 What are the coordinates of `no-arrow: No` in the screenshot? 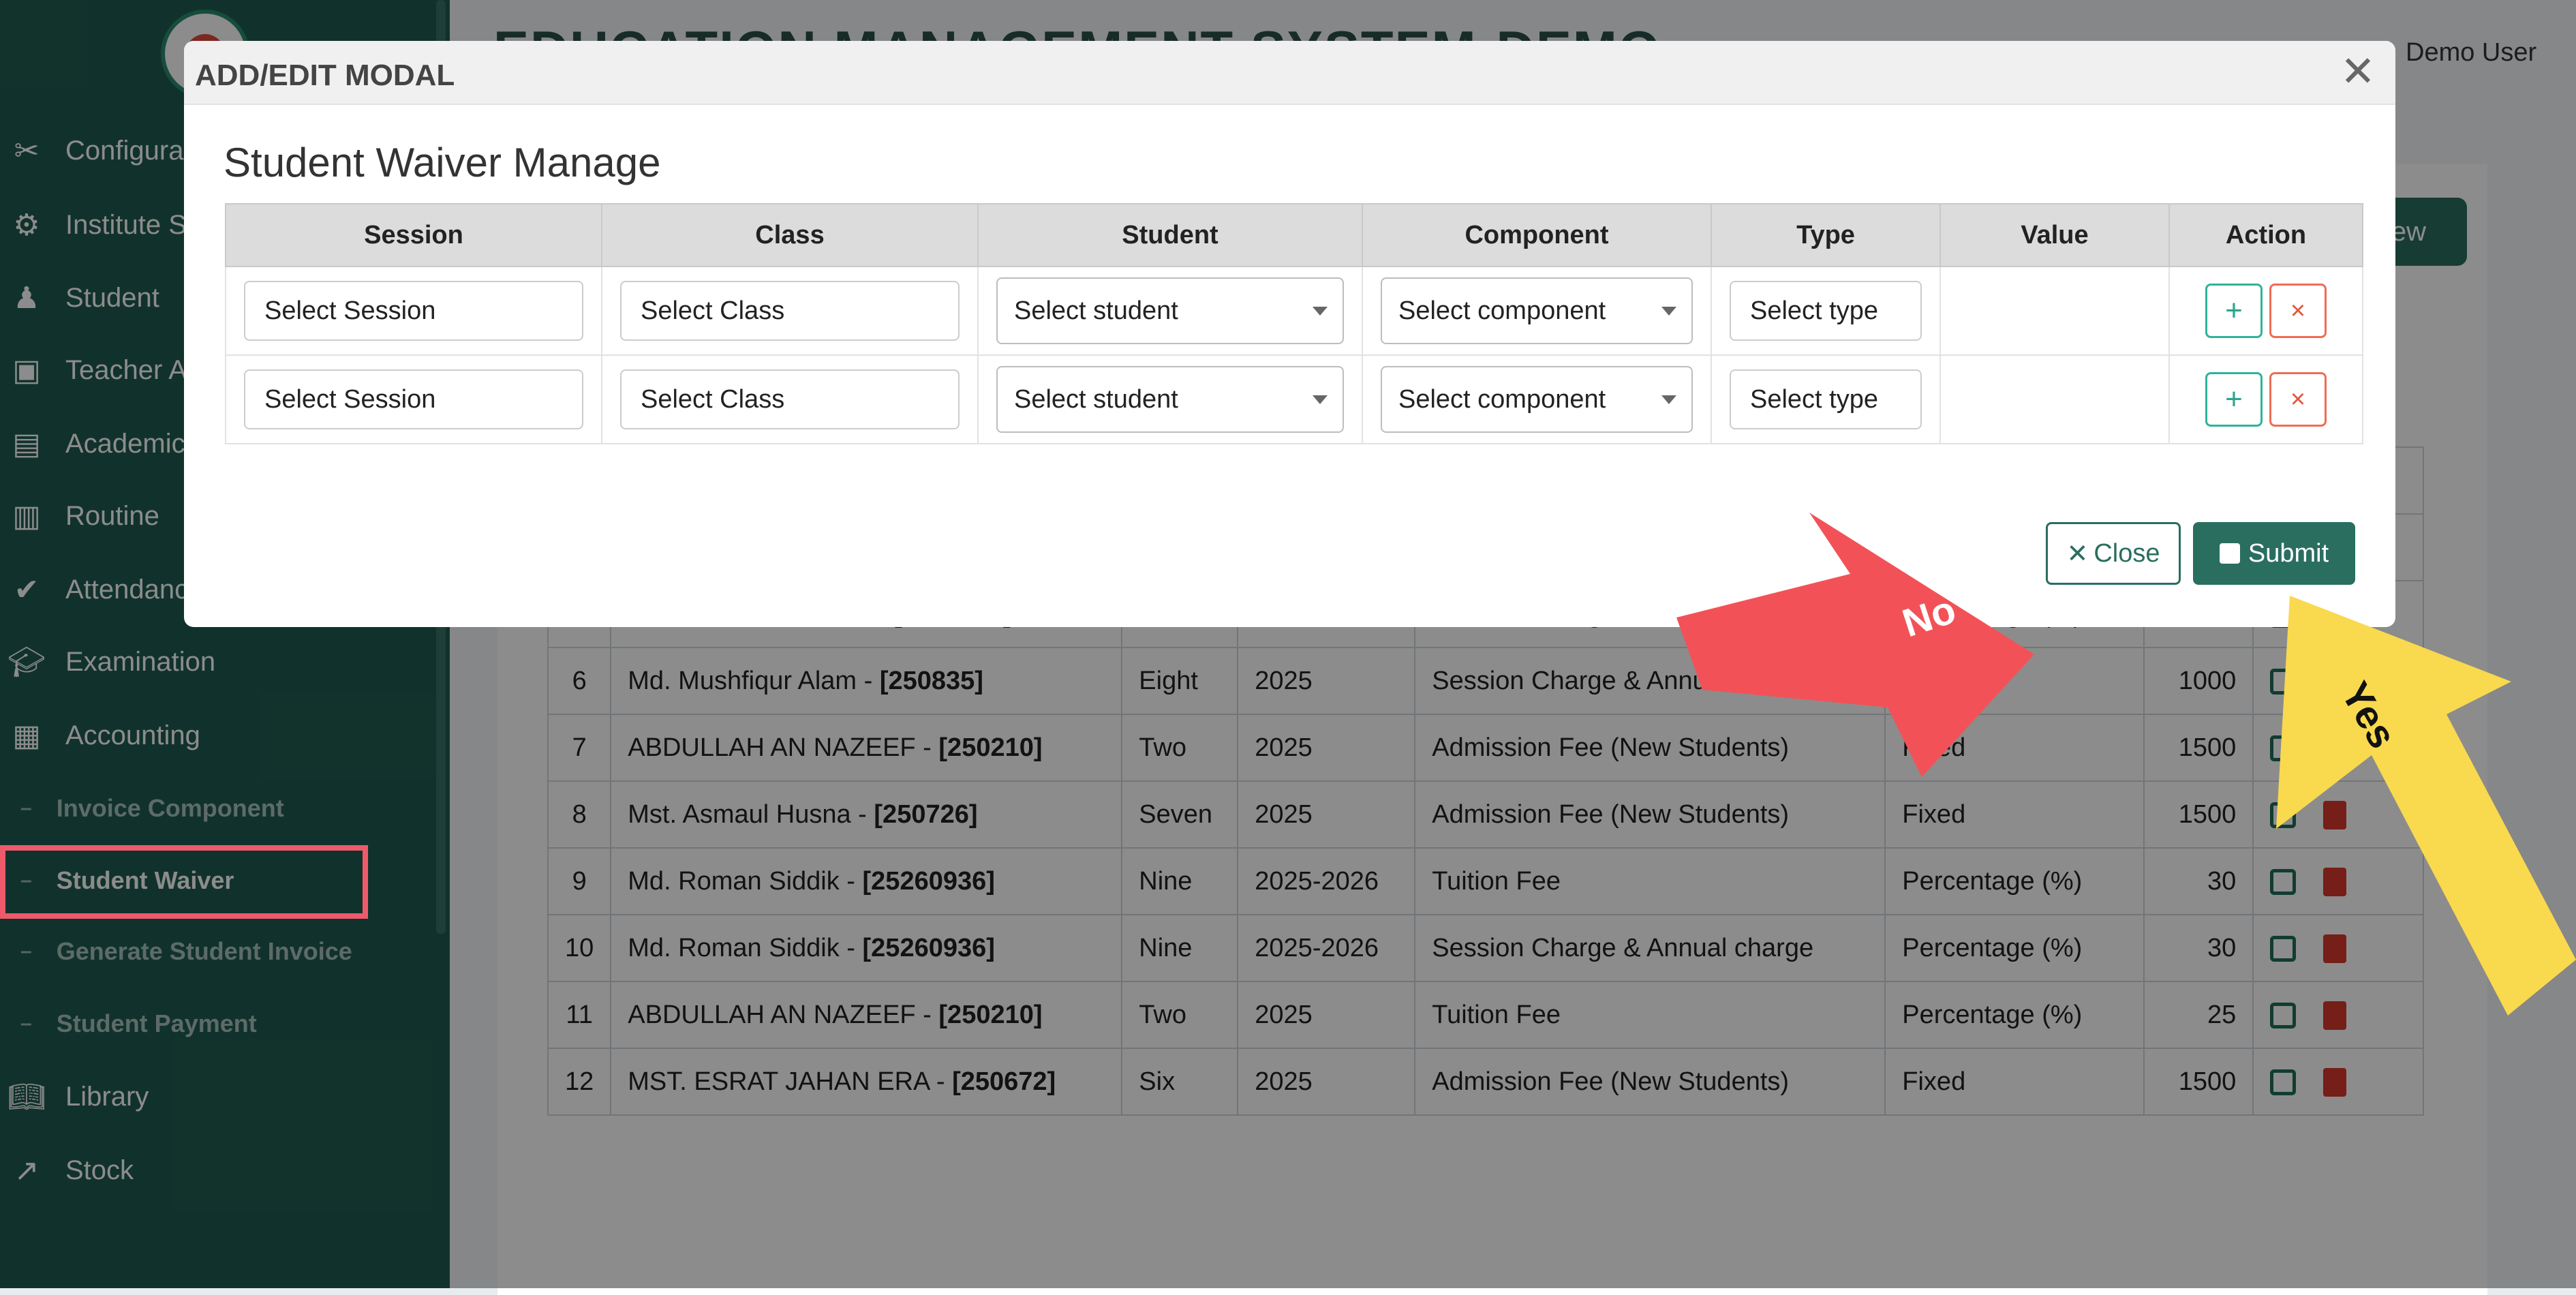 It's located at (1855, 645).